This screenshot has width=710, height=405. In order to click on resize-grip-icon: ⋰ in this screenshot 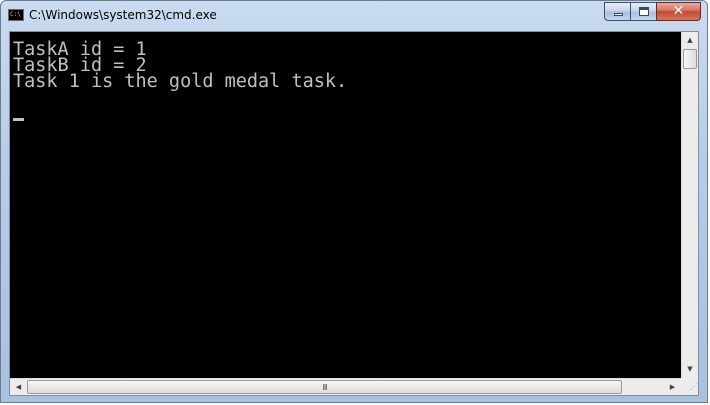, I will do `click(689, 386)`.